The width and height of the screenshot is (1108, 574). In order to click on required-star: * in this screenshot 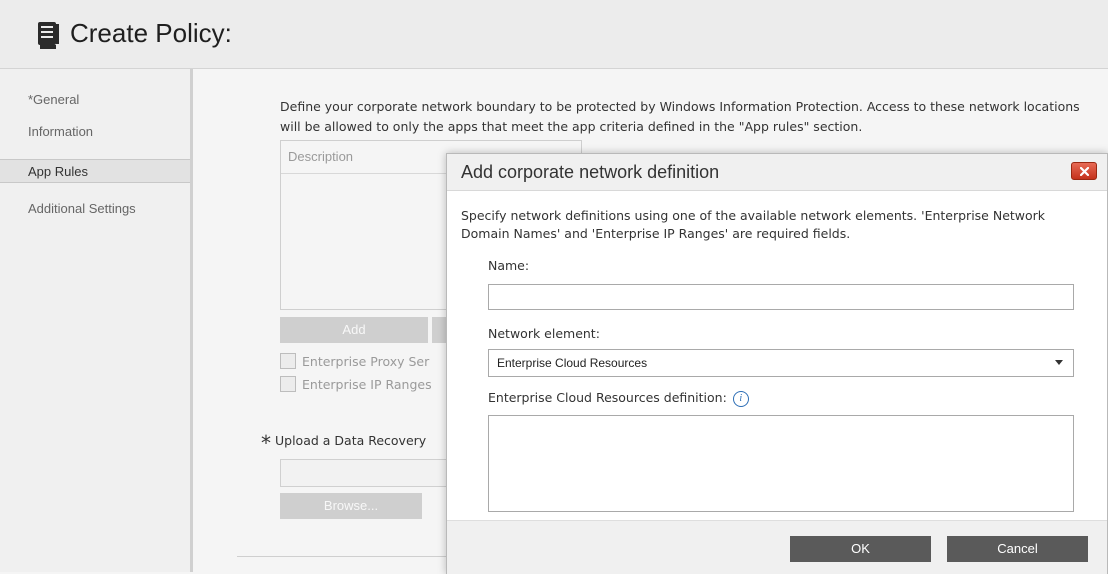, I will do `click(266, 443)`.